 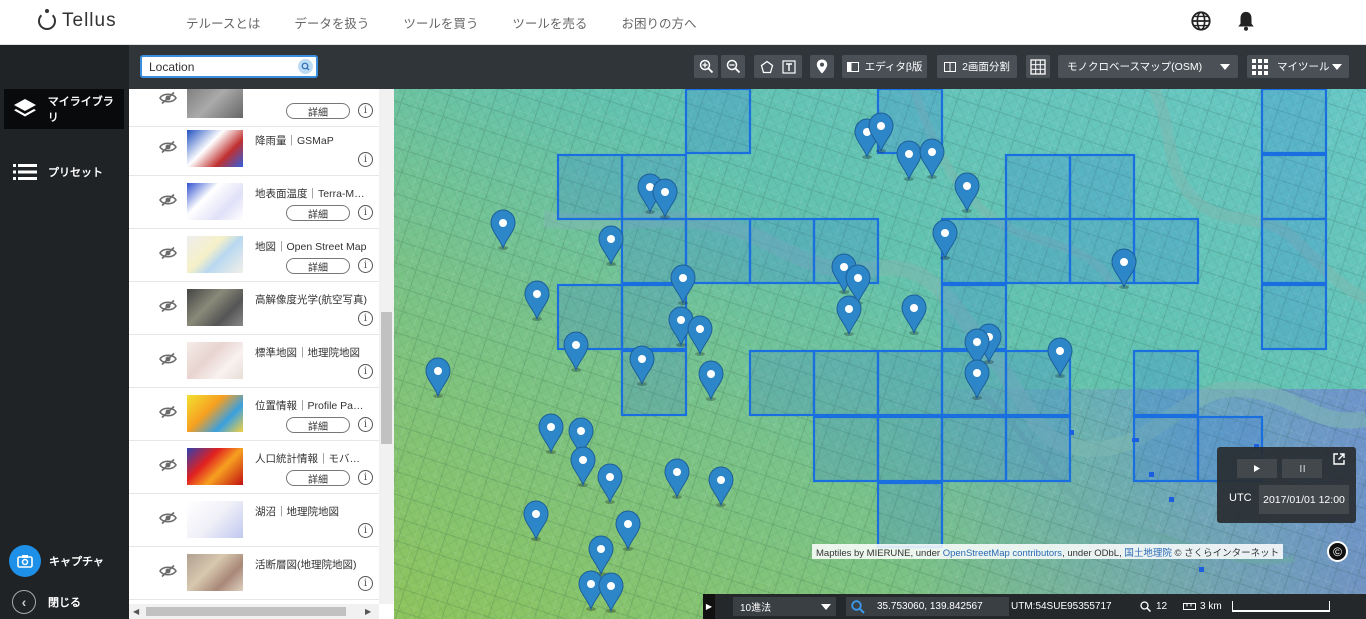 What do you see at coordinates (254, 108) in the screenshot?
I see `layer-list-item: 詳細 i` at bounding box center [254, 108].